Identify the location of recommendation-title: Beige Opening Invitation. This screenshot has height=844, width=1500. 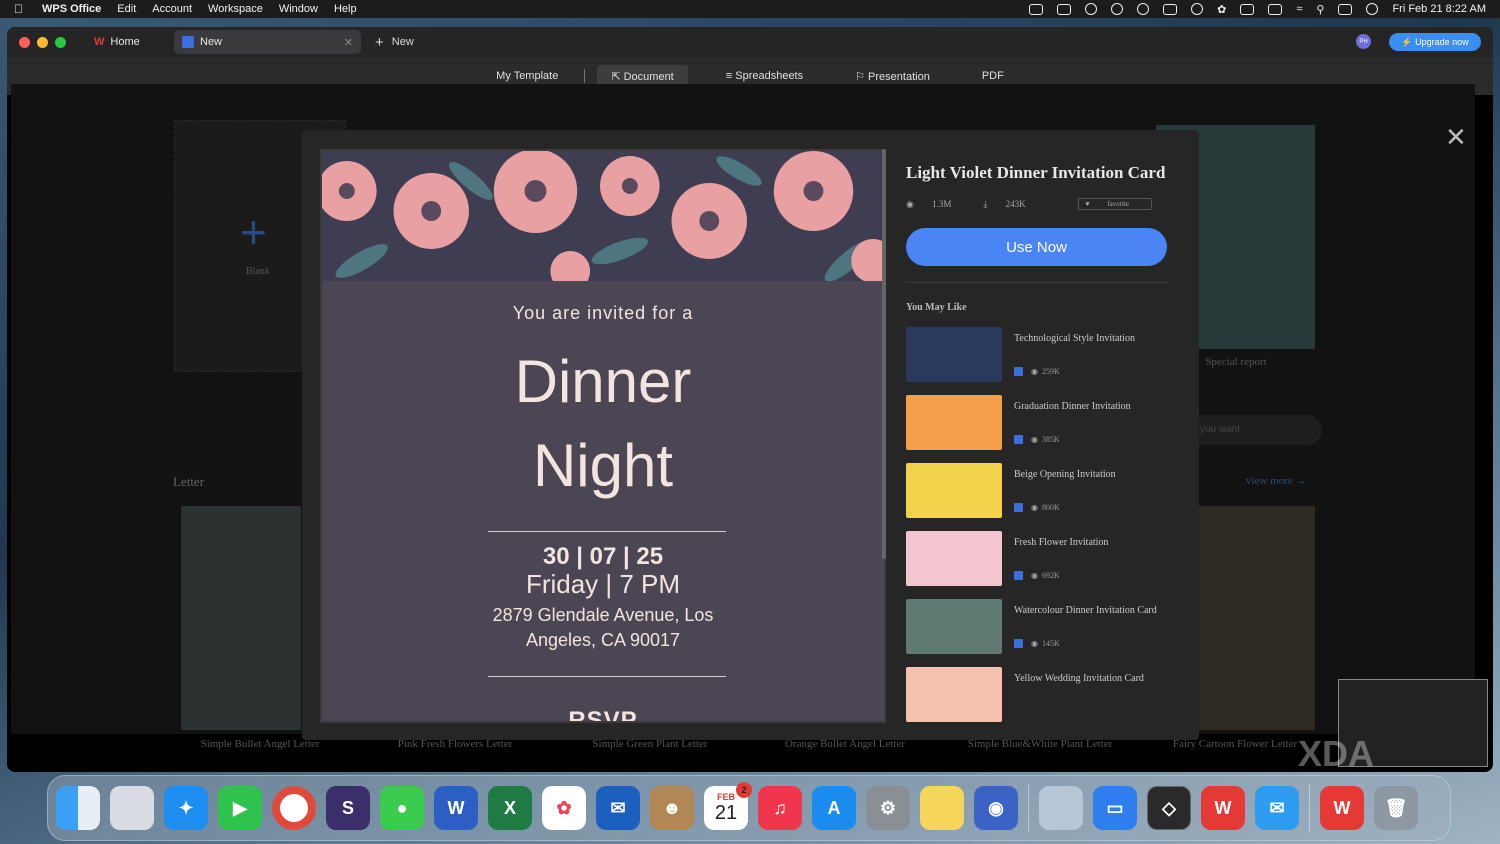
(1091, 474).